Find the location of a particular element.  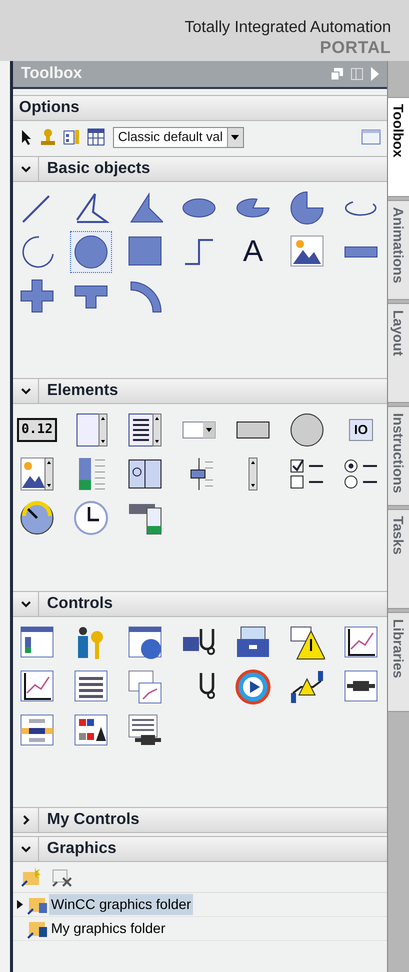

picture-list-icon is located at coordinates (37, 474).